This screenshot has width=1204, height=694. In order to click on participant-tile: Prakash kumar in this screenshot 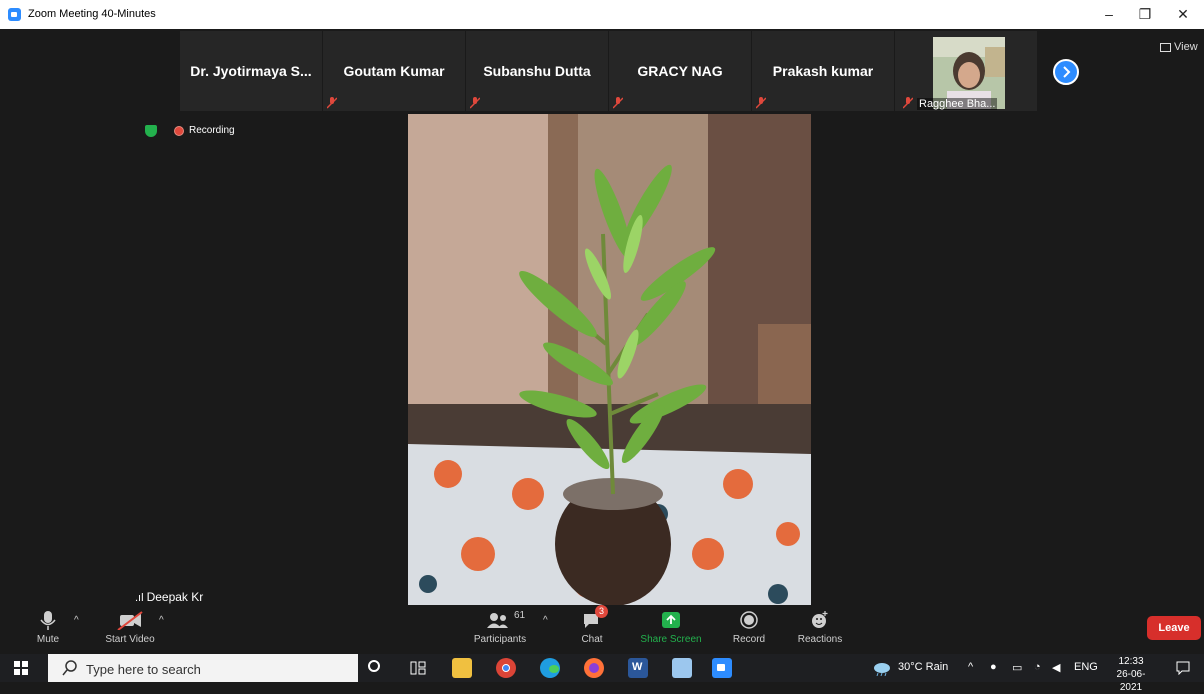, I will do `click(823, 71)`.